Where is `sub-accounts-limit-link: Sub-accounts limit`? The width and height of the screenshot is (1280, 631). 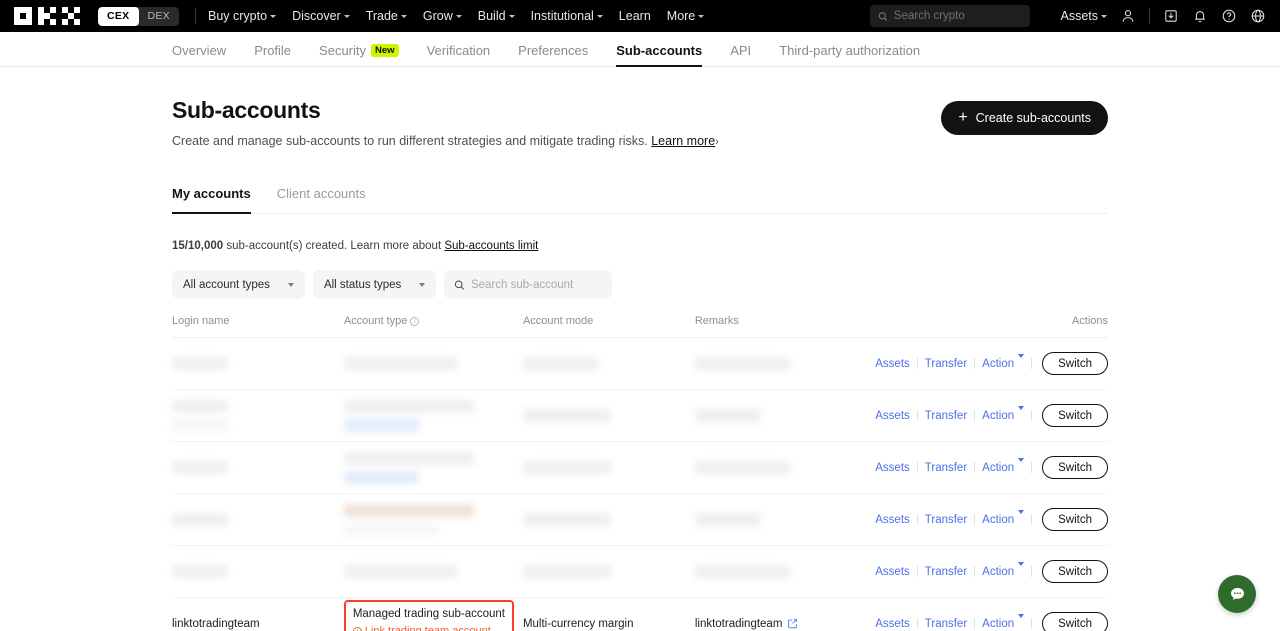
sub-accounts-limit-link: Sub-accounts limit is located at coordinates (491, 246).